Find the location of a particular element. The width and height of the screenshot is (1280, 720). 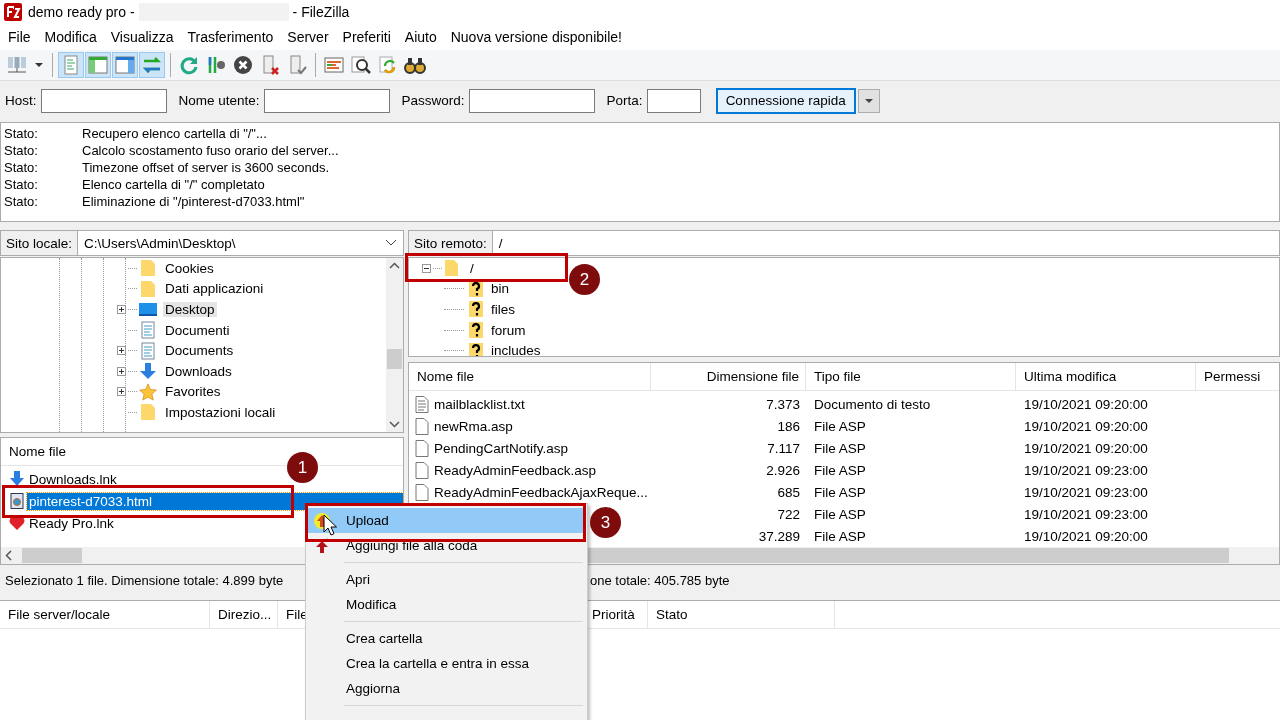

chevron-down-icon is located at coordinates (391, 243).